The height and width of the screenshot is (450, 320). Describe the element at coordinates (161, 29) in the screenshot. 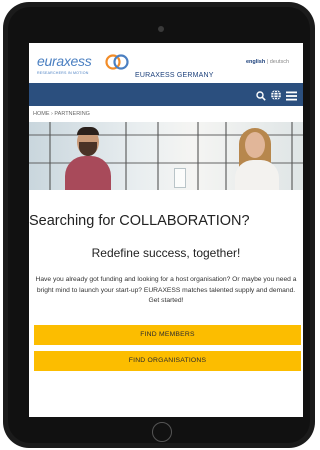

I see `camera-icon` at that location.